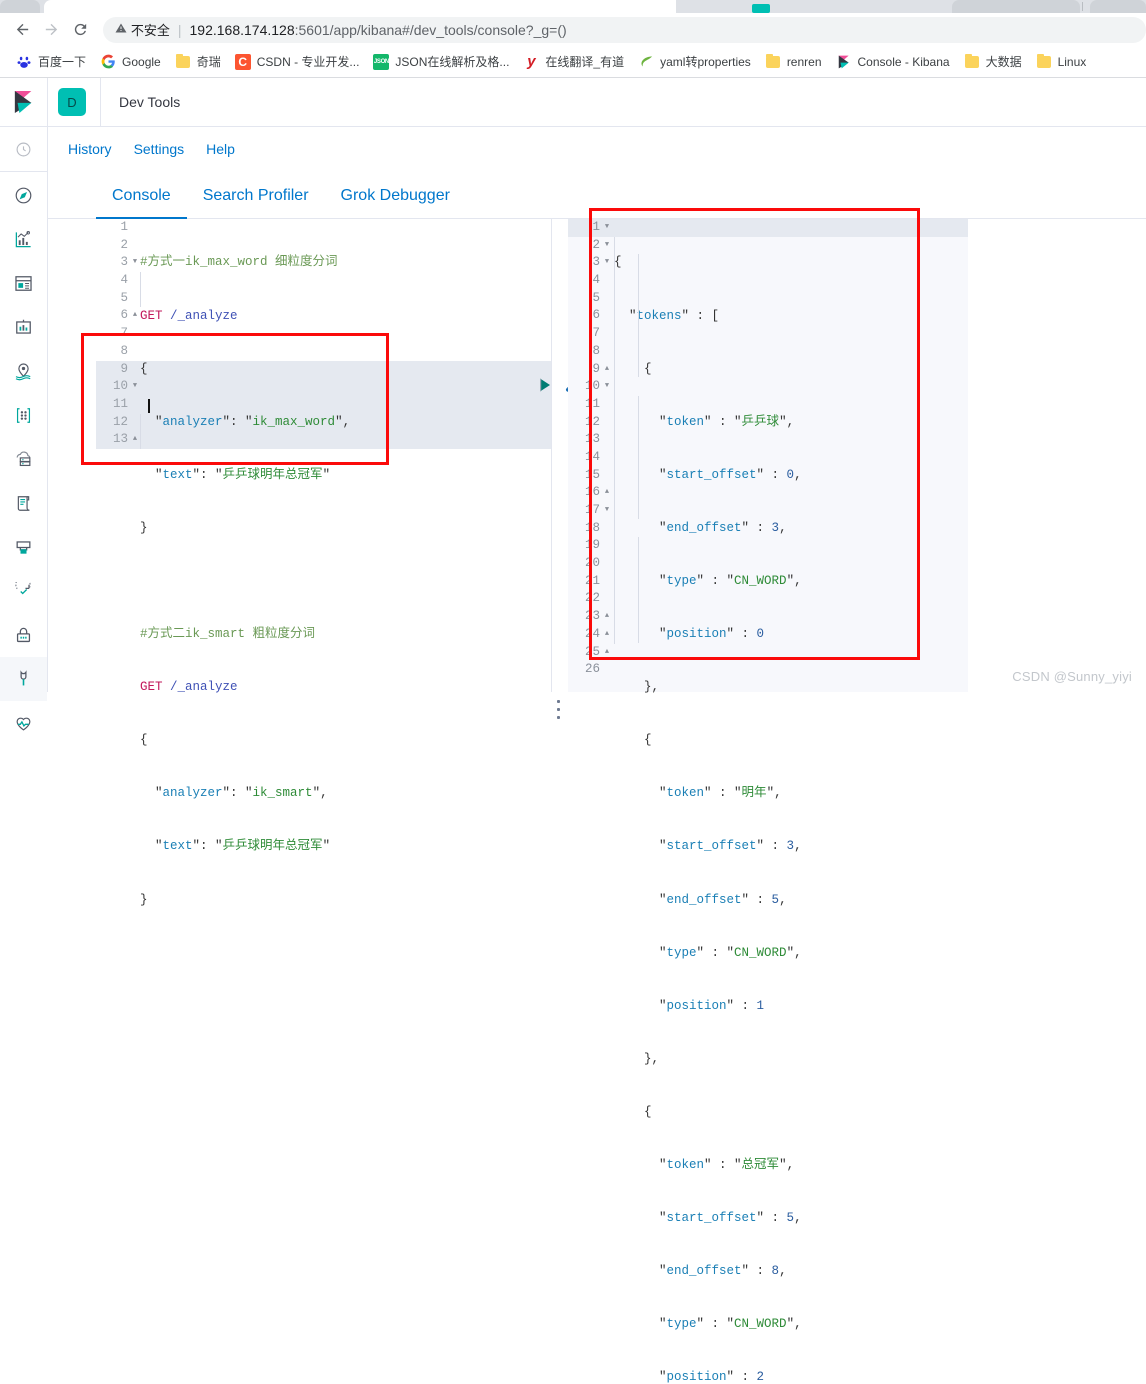  What do you see at coordinates (242, 61) in the screenshot?
I see `csdn-icon: C` at bounding box center [242, 61].